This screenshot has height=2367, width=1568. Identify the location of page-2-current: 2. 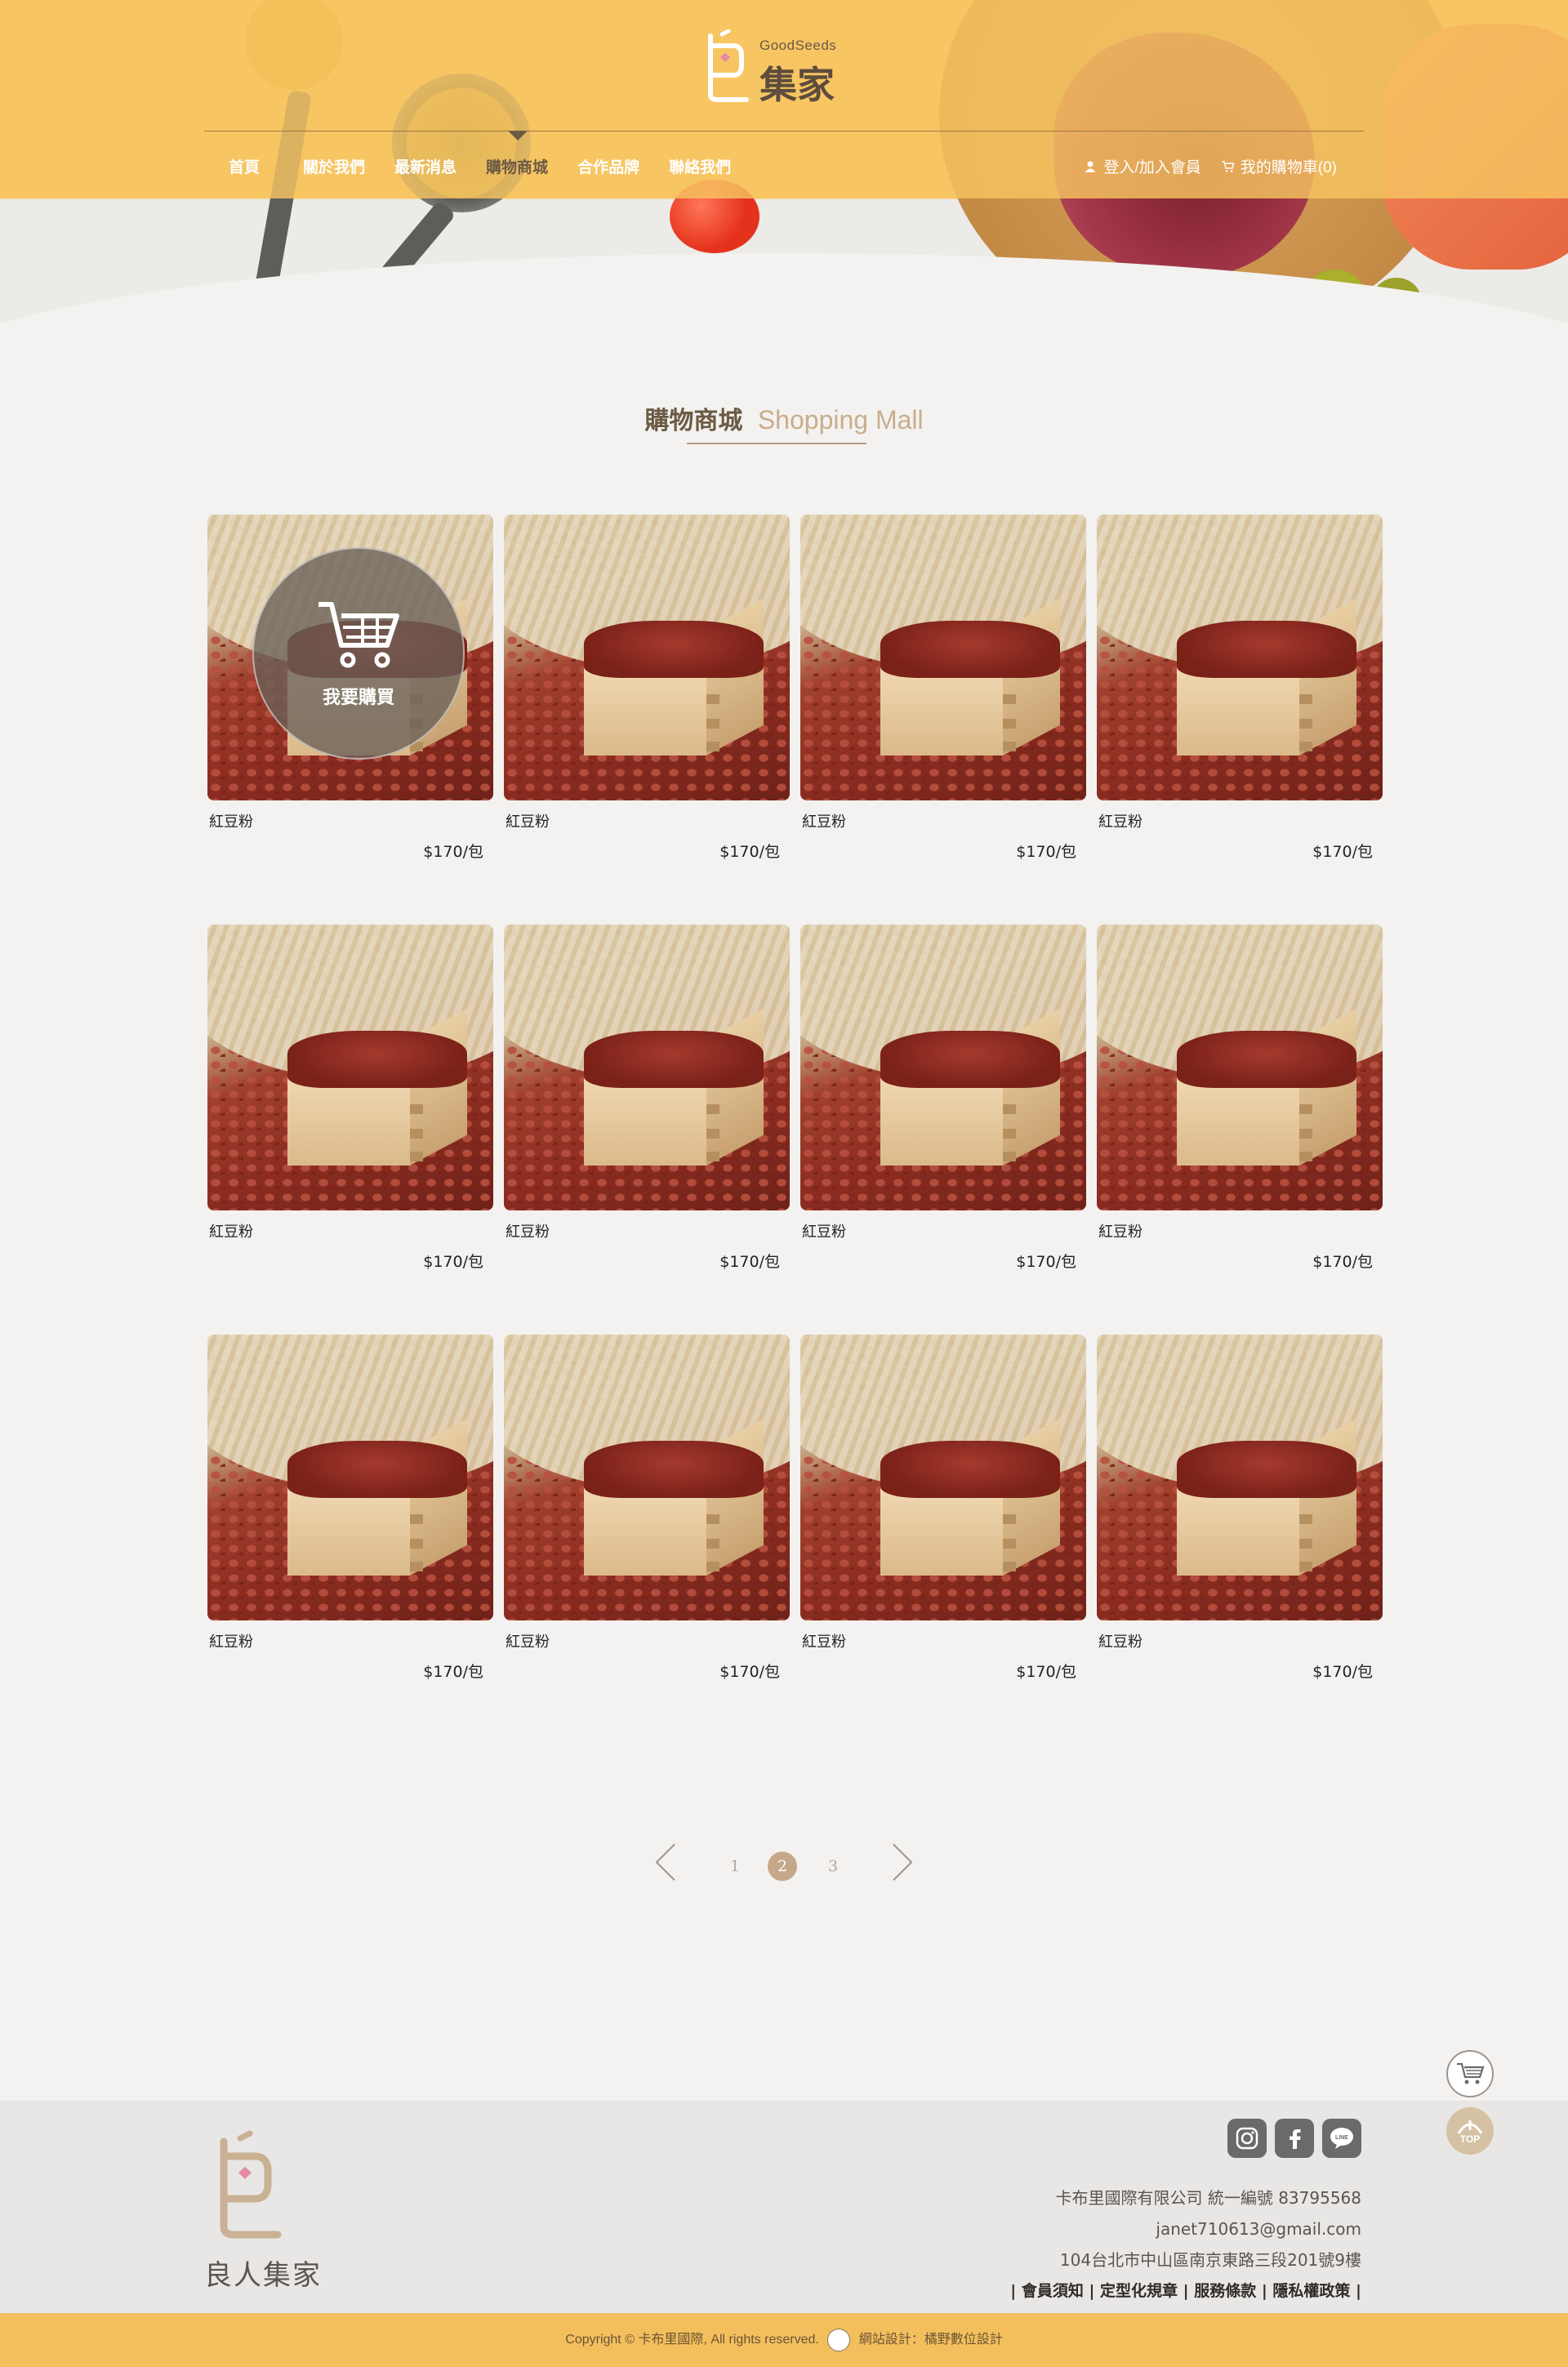
(782, 1866).